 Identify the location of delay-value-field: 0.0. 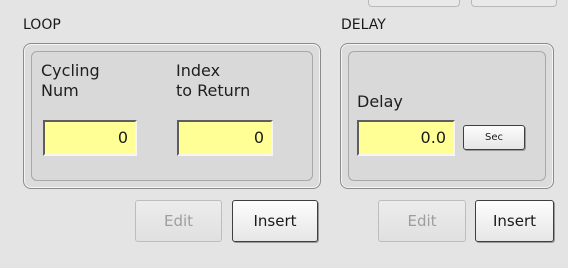
(406, 138).